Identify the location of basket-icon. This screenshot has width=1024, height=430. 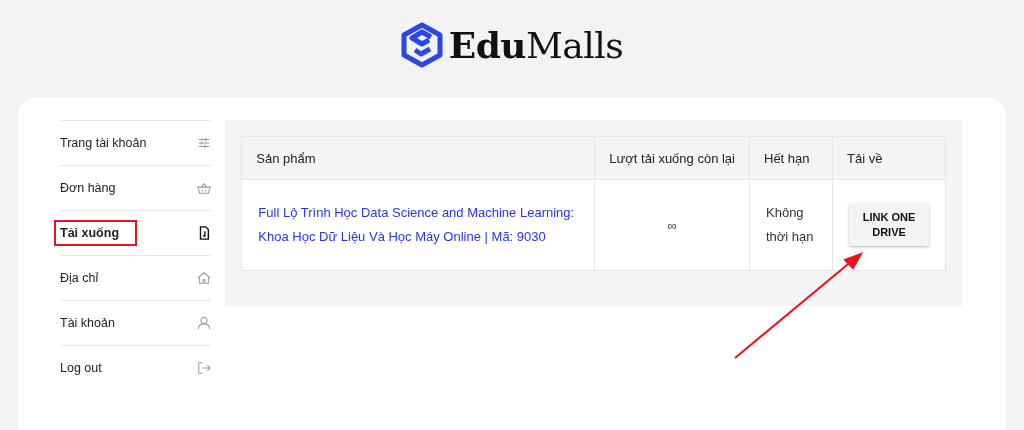
(204, 188).